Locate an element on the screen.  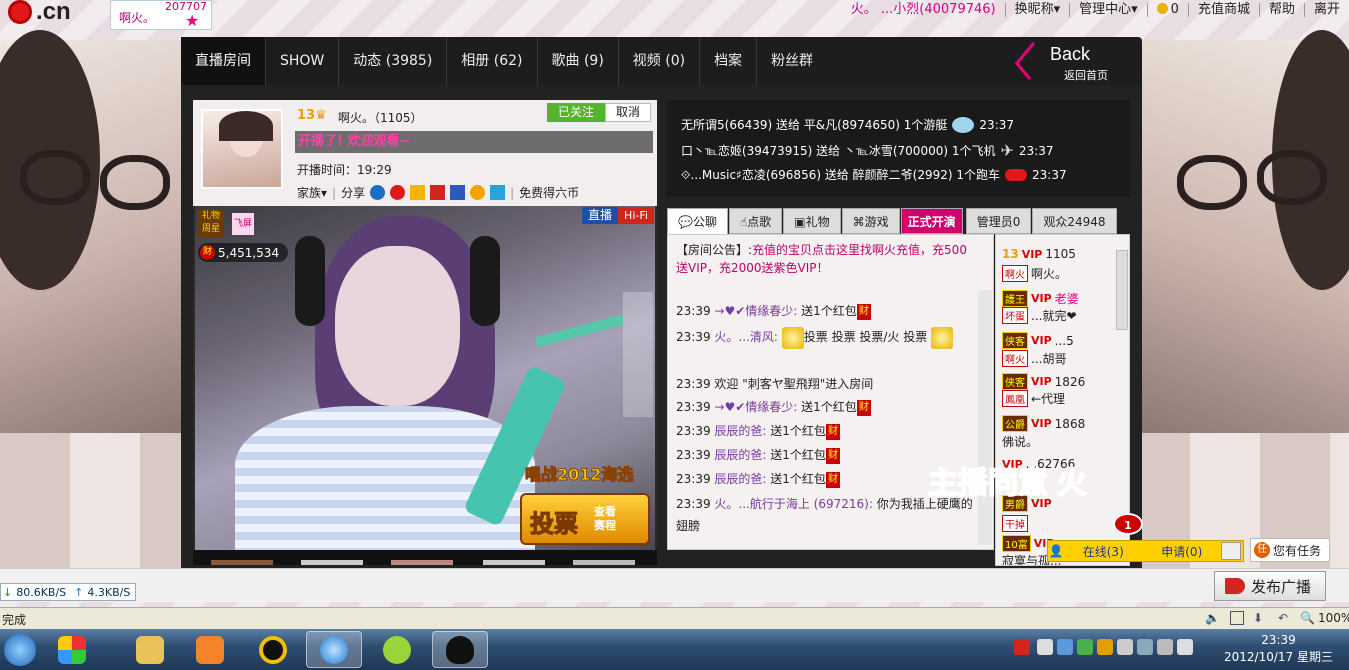
list-item: 鳳凰 ←代理 is located at coordinates (1033, 398).